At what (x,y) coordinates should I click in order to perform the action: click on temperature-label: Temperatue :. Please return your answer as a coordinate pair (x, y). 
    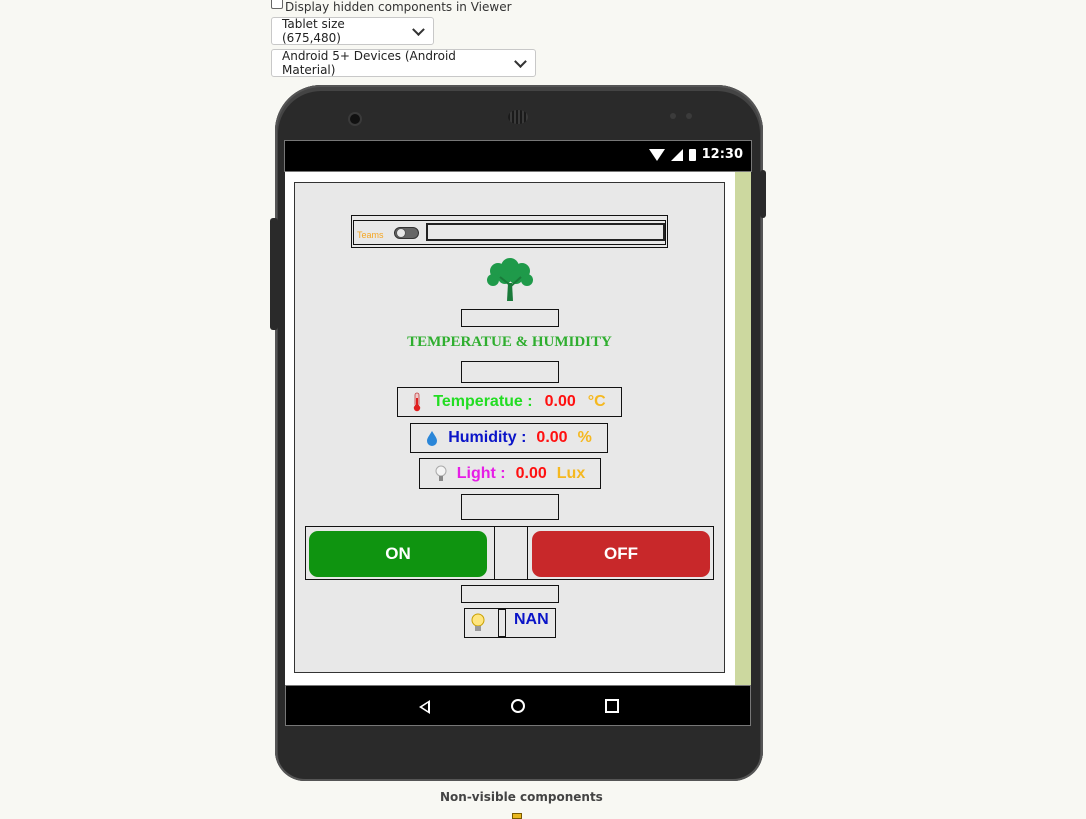
    Looking at the image, I should click on (483, 401).